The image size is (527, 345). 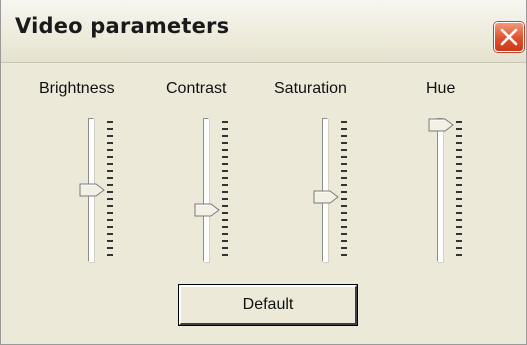 I want to click on window-title: Video parameters, so click(x=122, y=26).